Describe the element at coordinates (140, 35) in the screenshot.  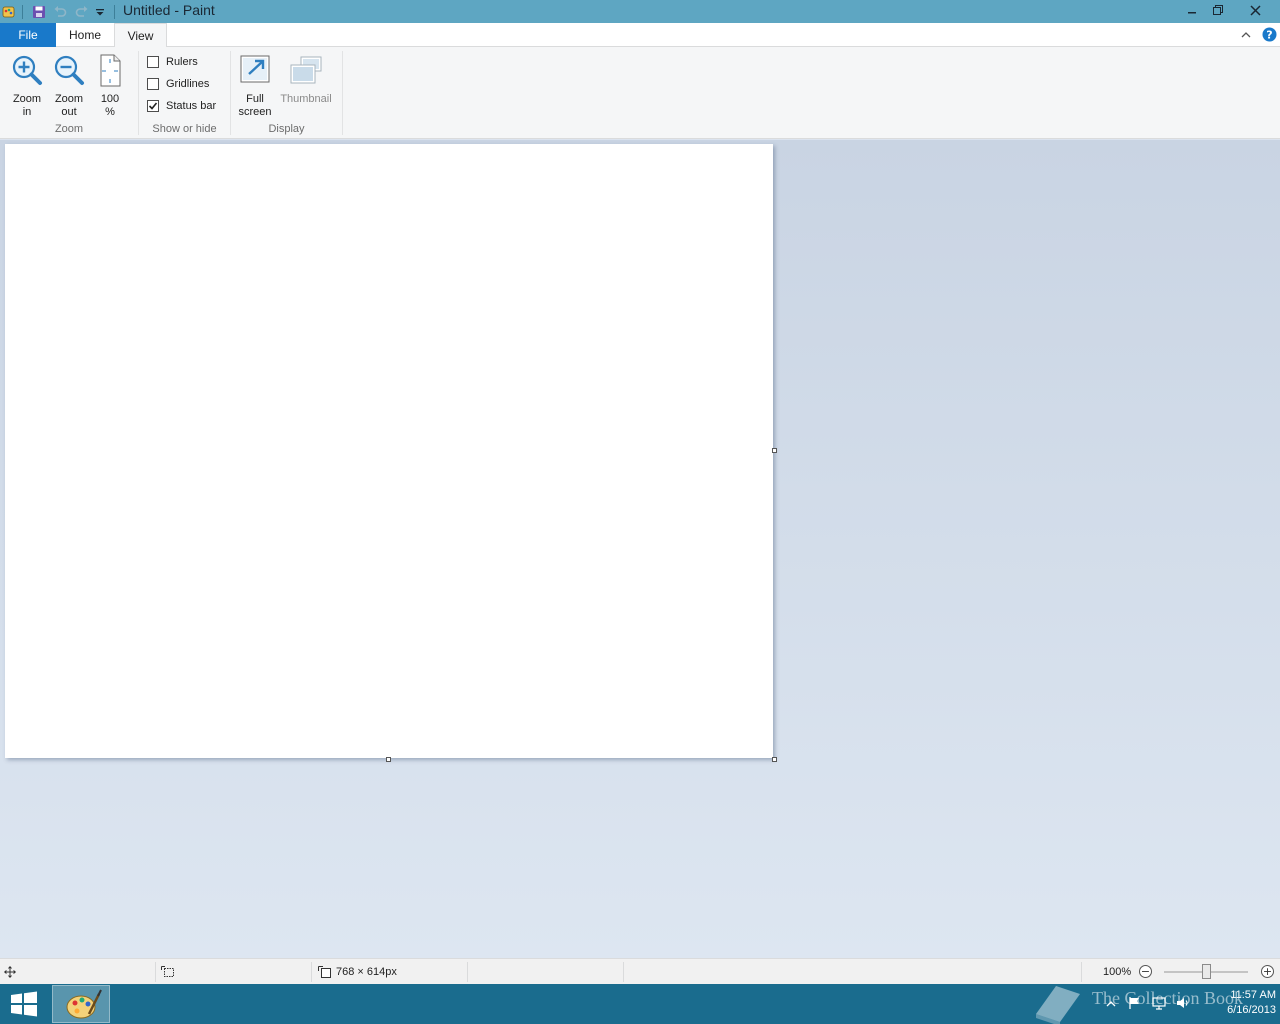
I see `tab-view: View` at that location.